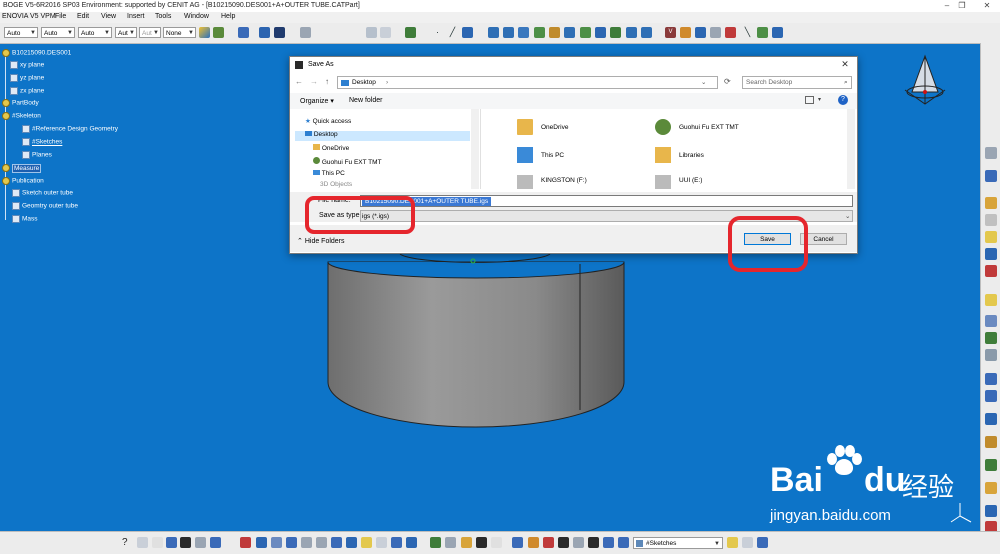 This screenshot has height=554, width=1000. Describe the element at coordinates (314, 81) in the screenshot. I see `forward-button: →` at that location.